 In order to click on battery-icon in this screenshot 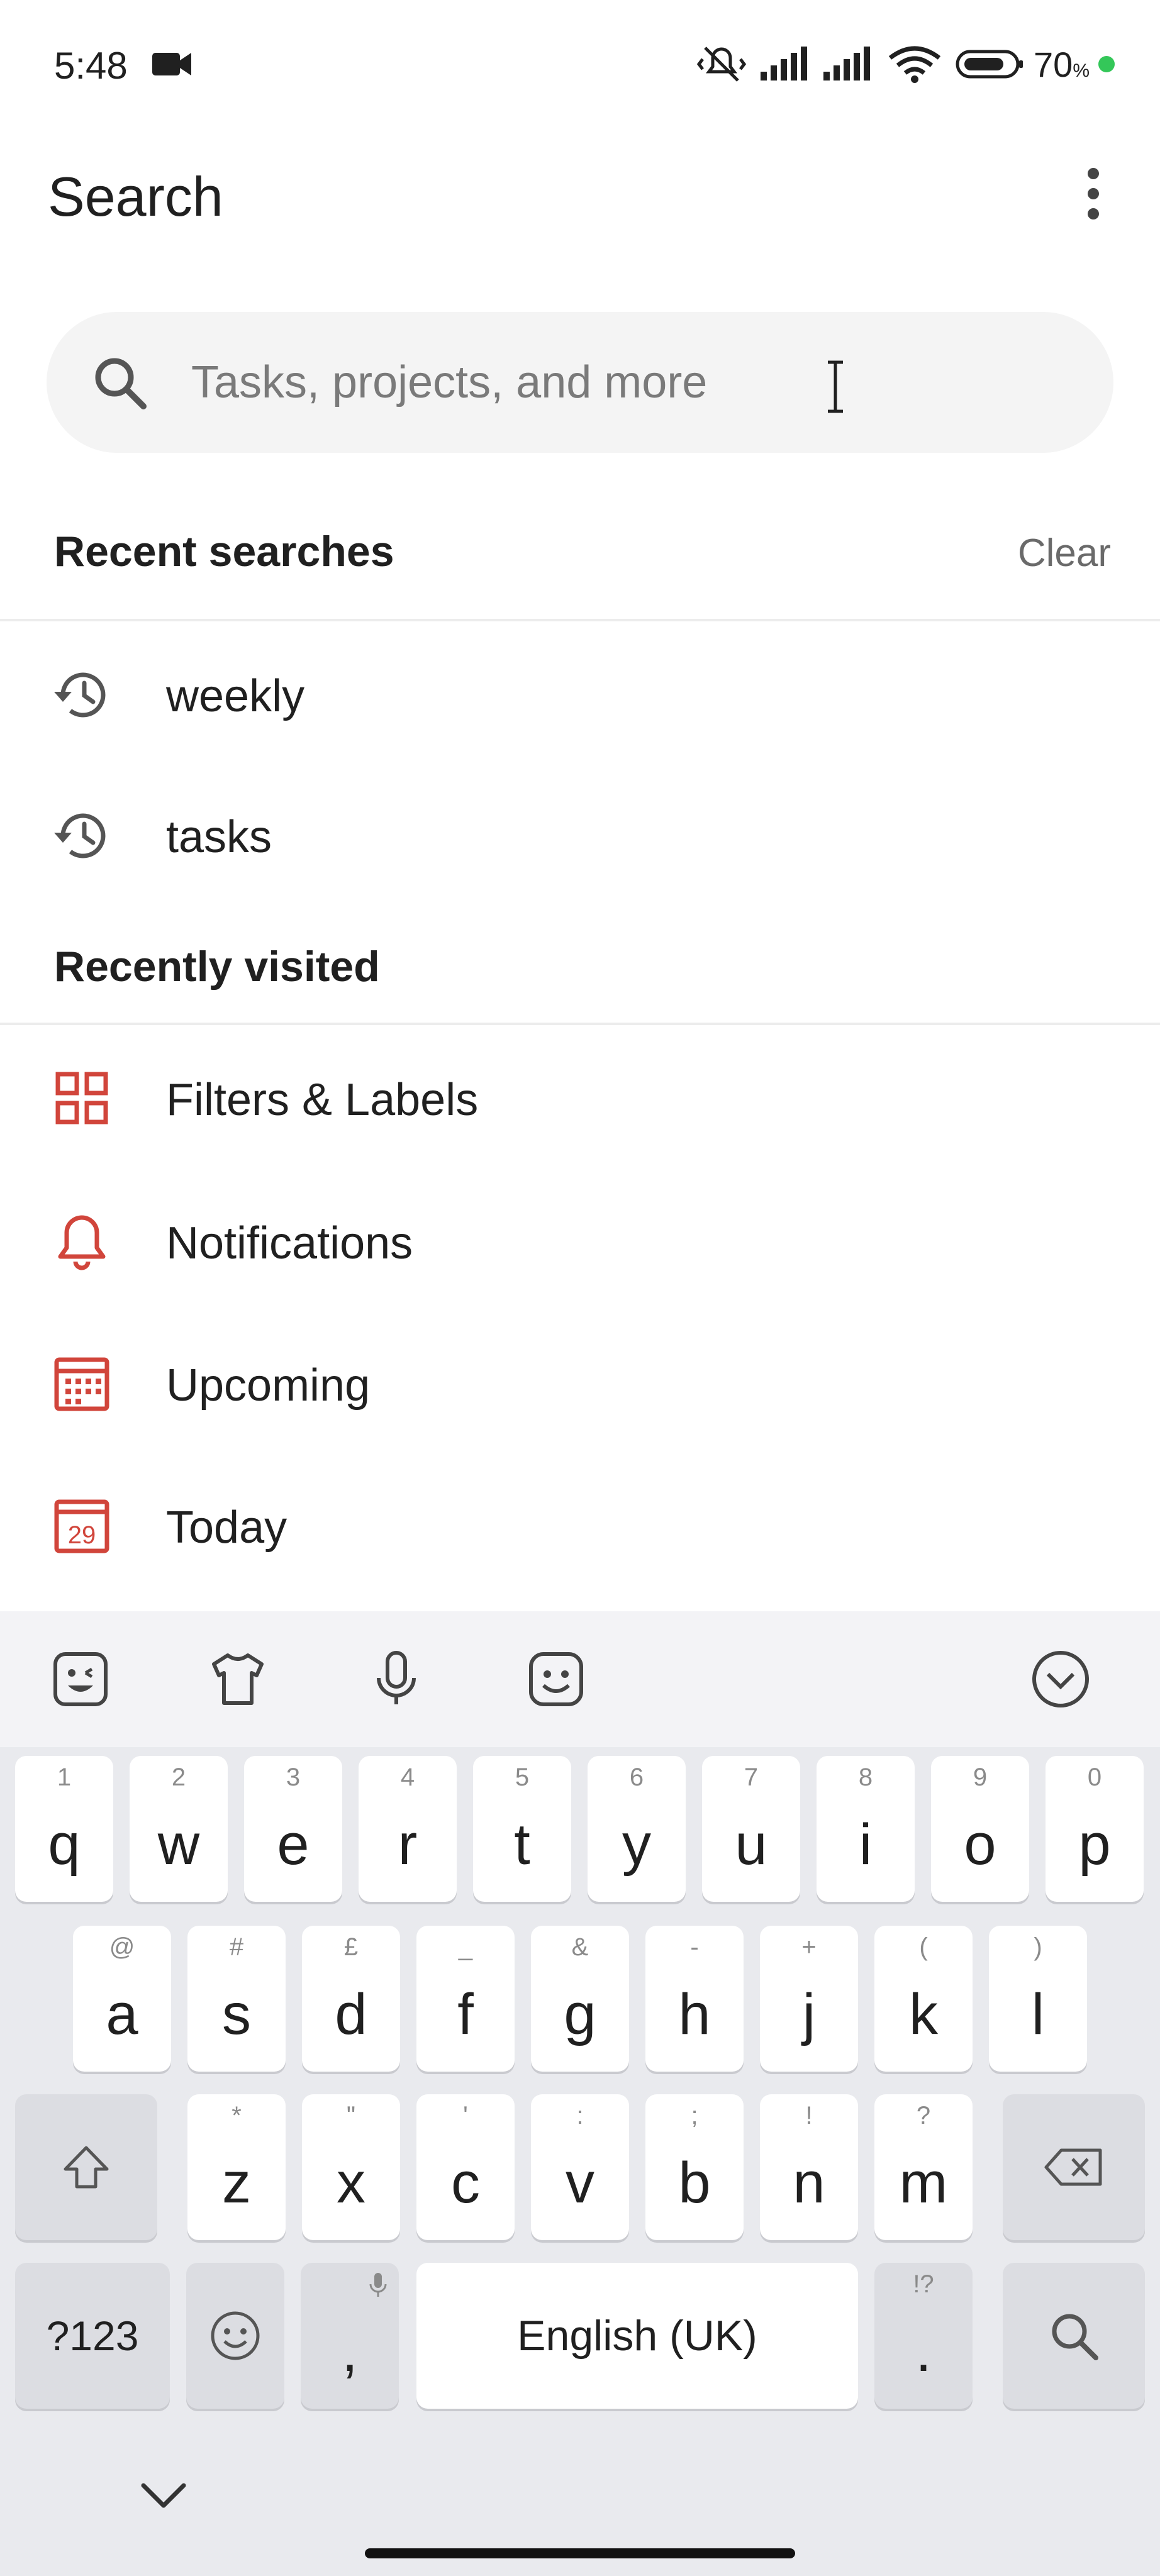, I will do `click(990, 64)`.